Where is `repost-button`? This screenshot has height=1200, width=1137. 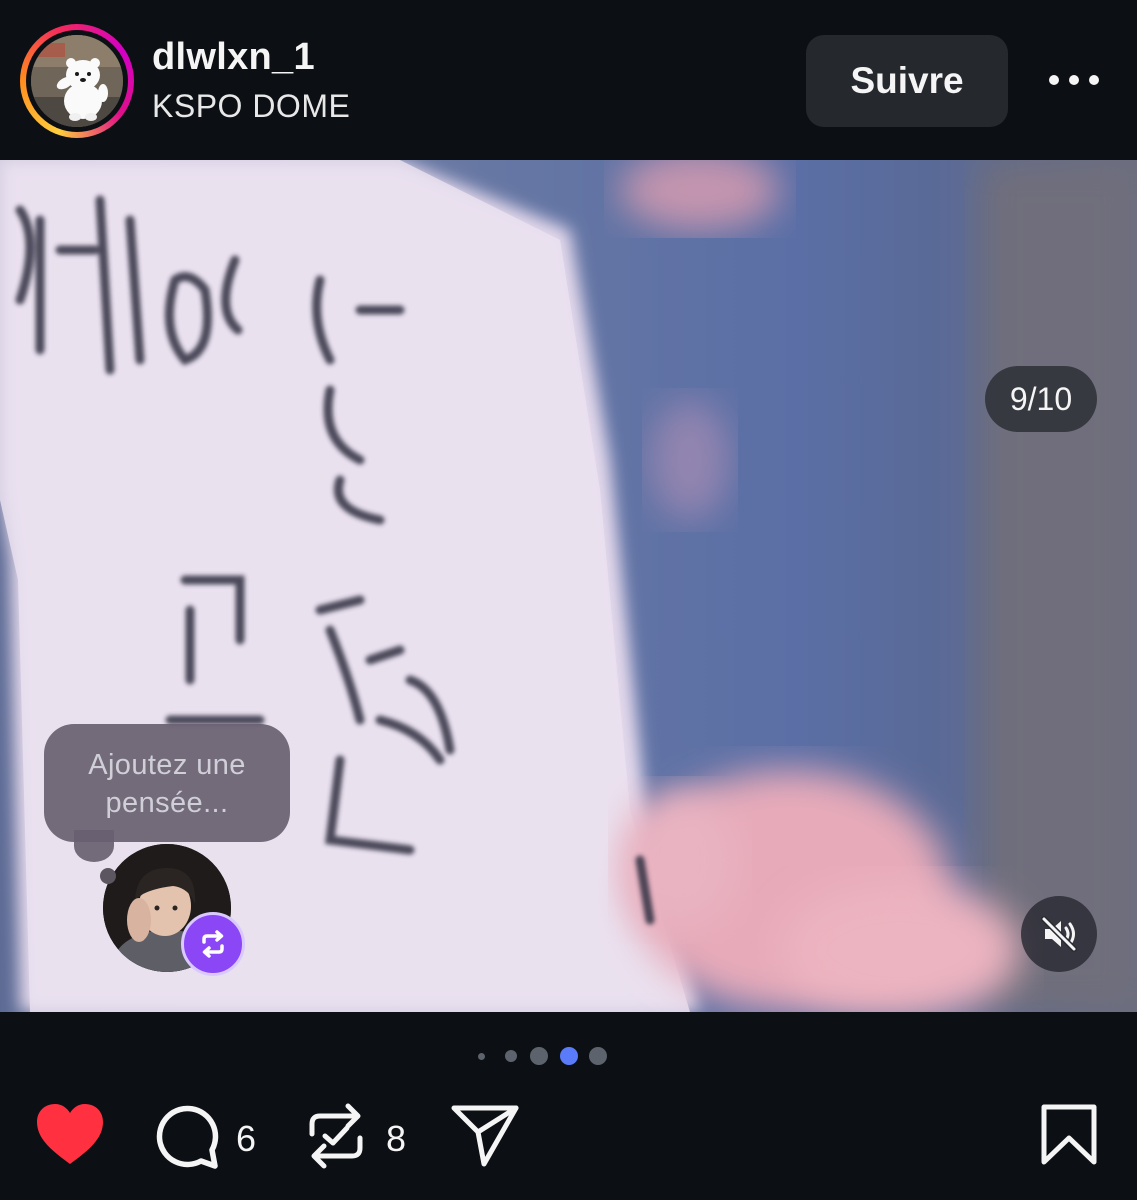
repost-button is located at coordinates (336, 1138).